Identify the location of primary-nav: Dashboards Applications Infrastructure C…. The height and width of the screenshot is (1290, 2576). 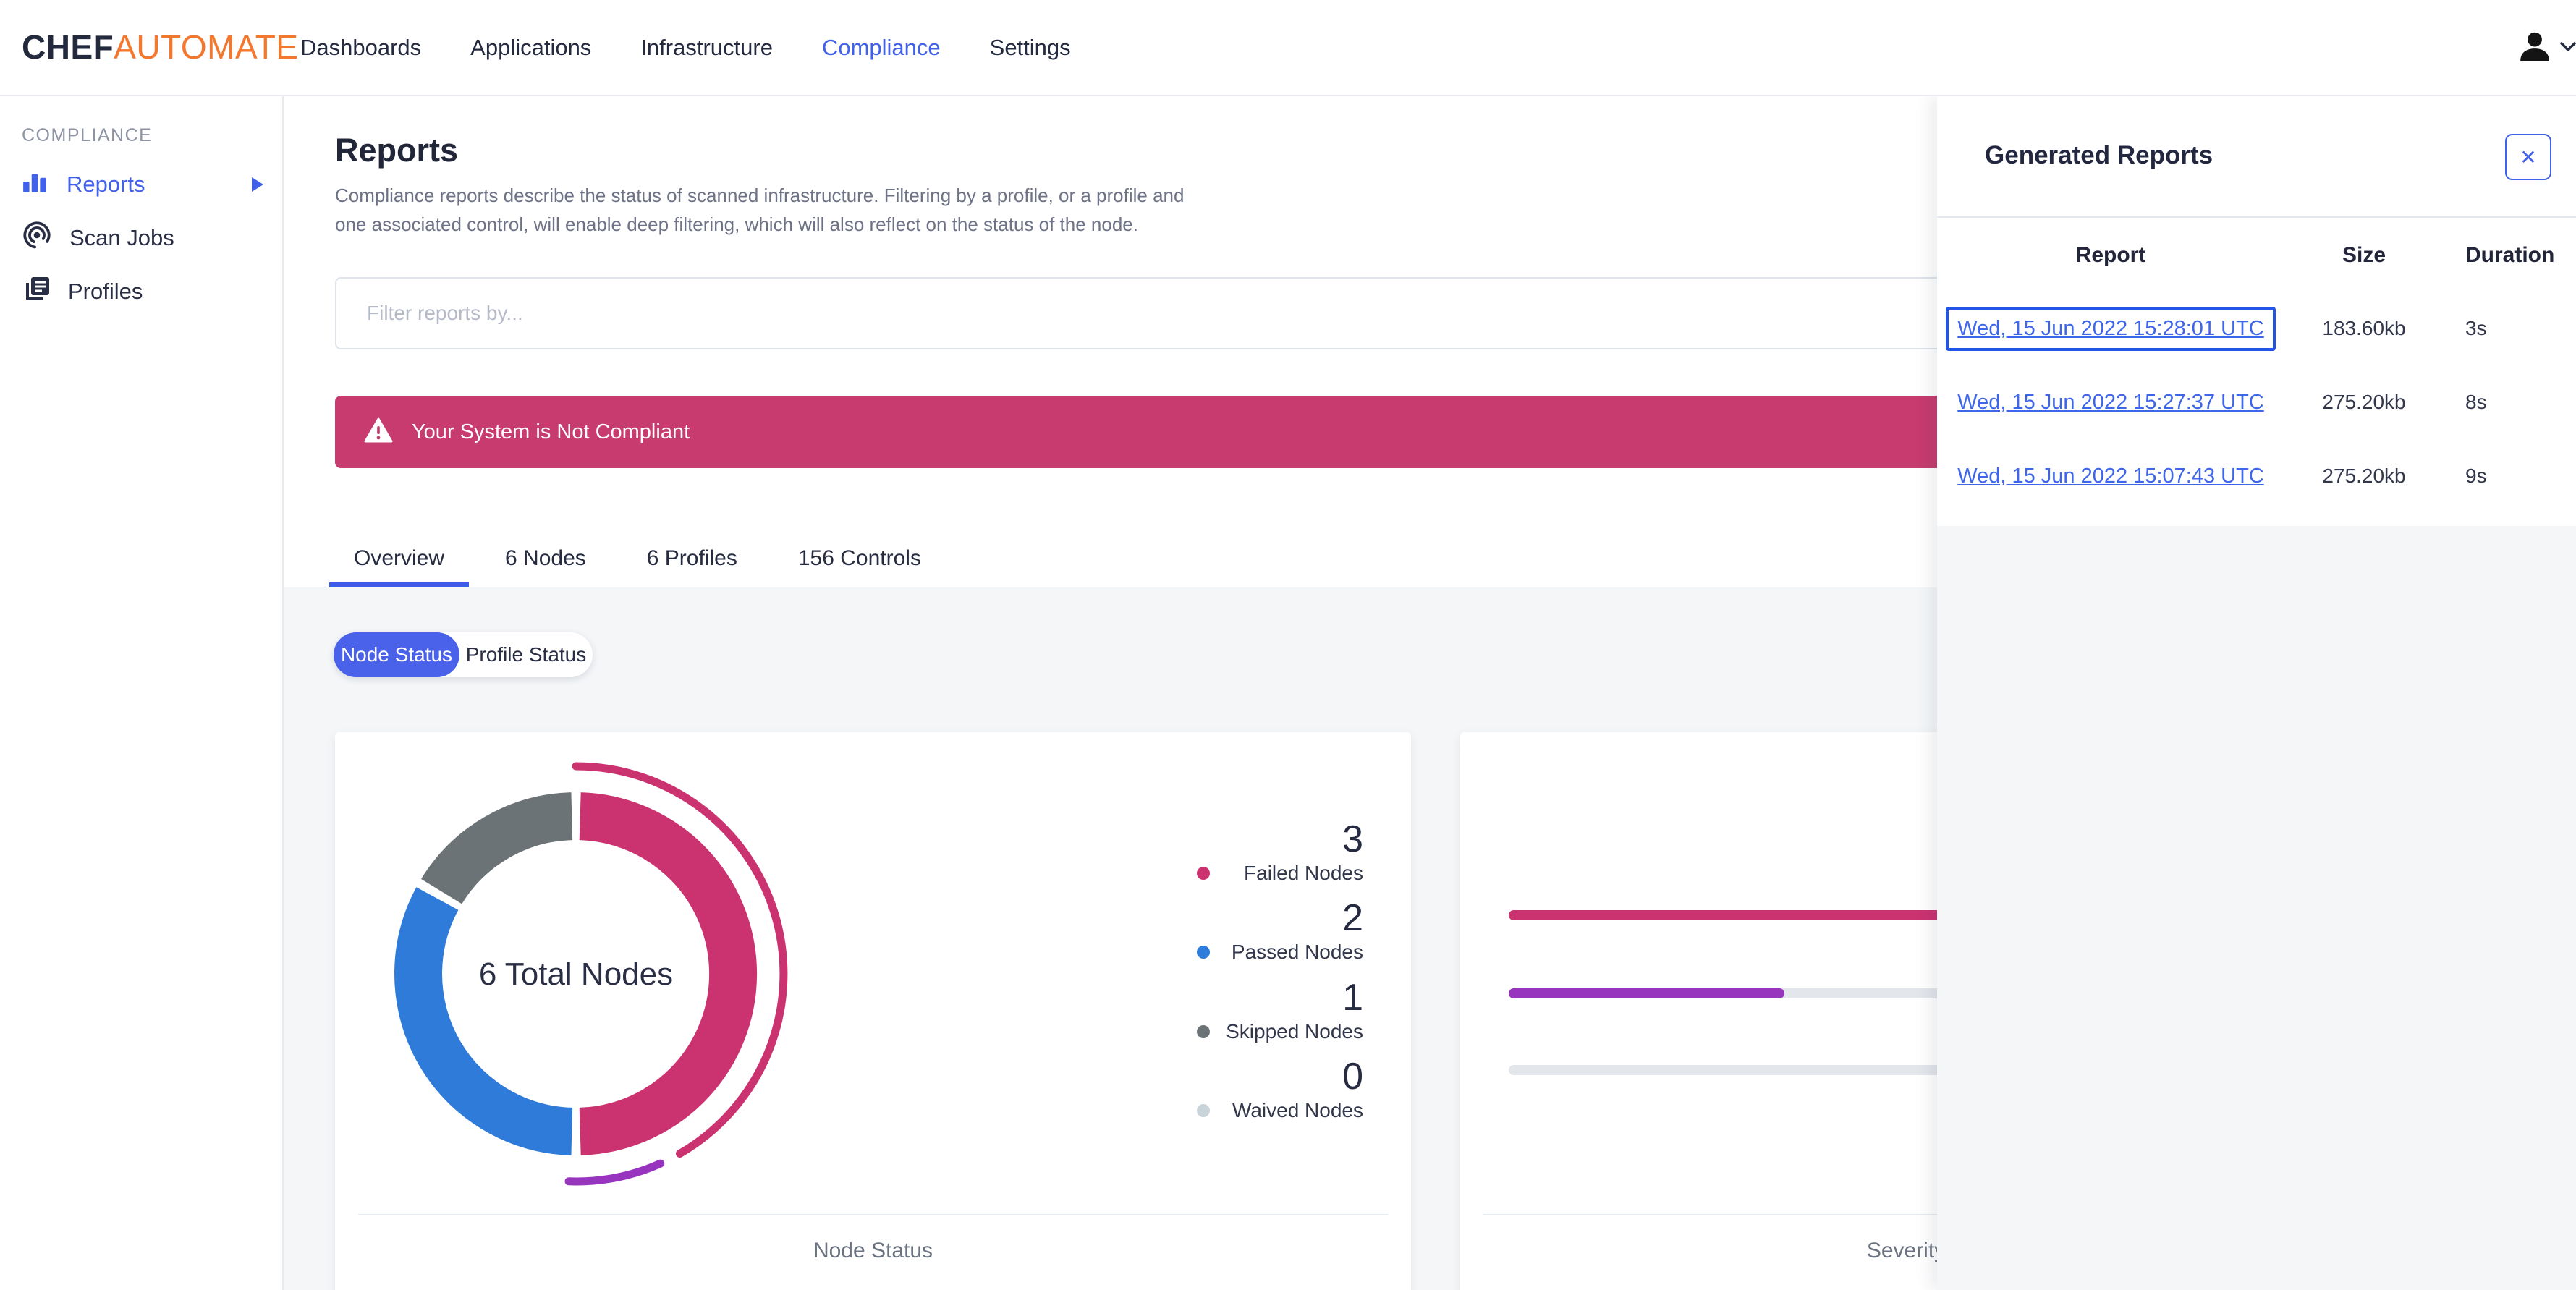
(685, 48).